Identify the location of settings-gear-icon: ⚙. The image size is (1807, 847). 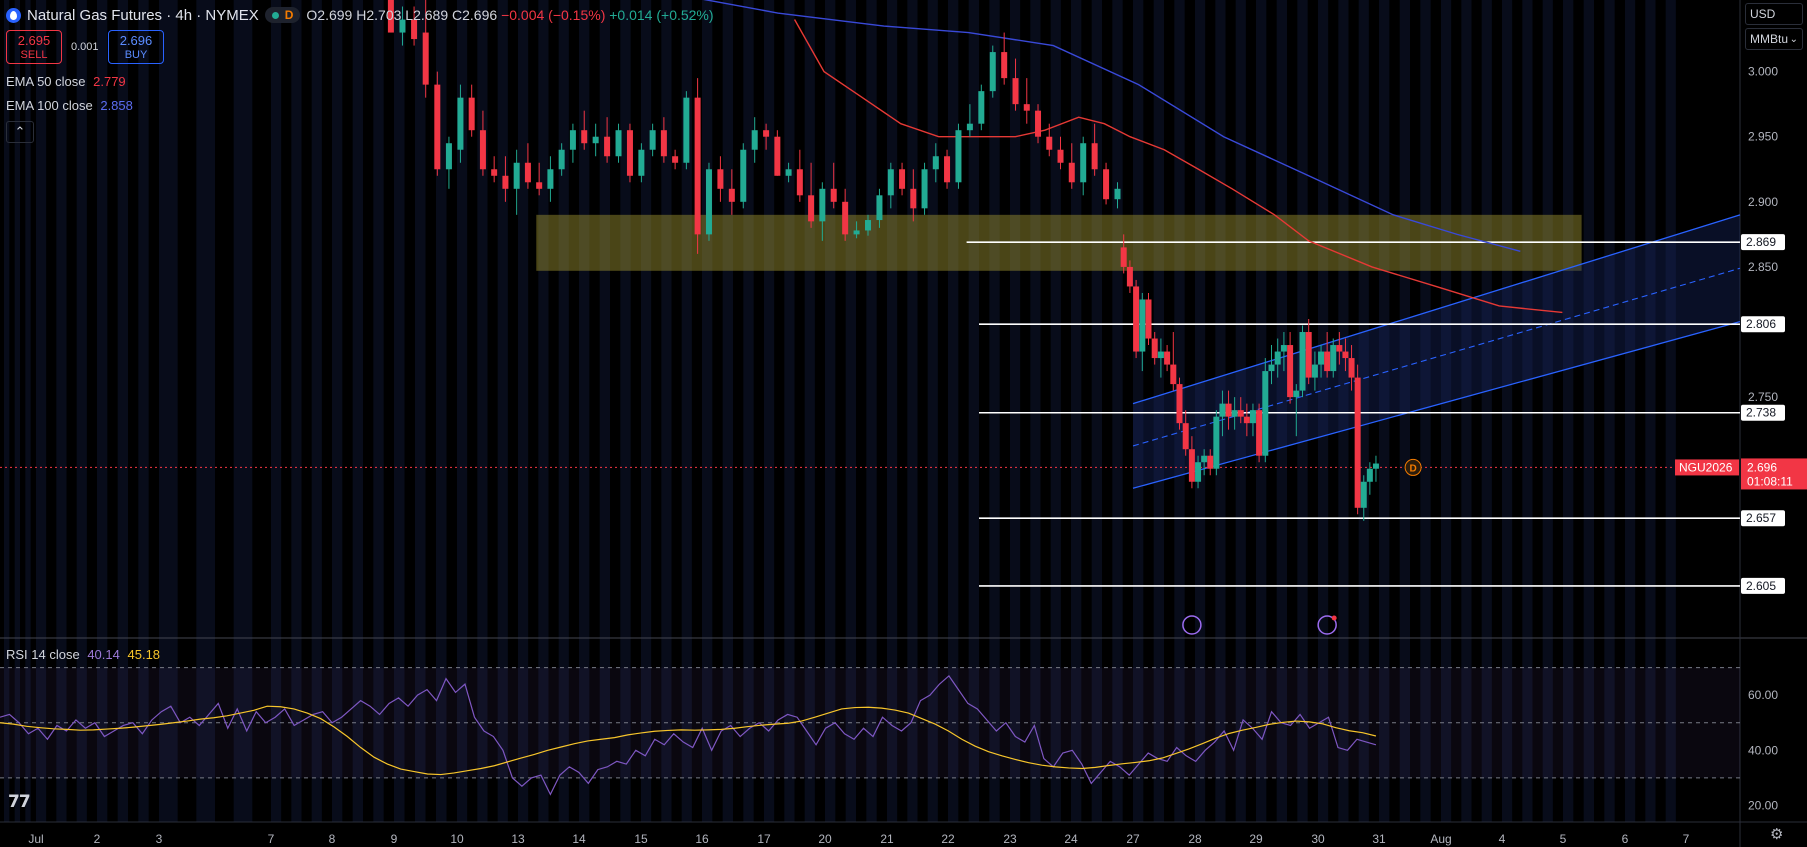
(1776, 834).